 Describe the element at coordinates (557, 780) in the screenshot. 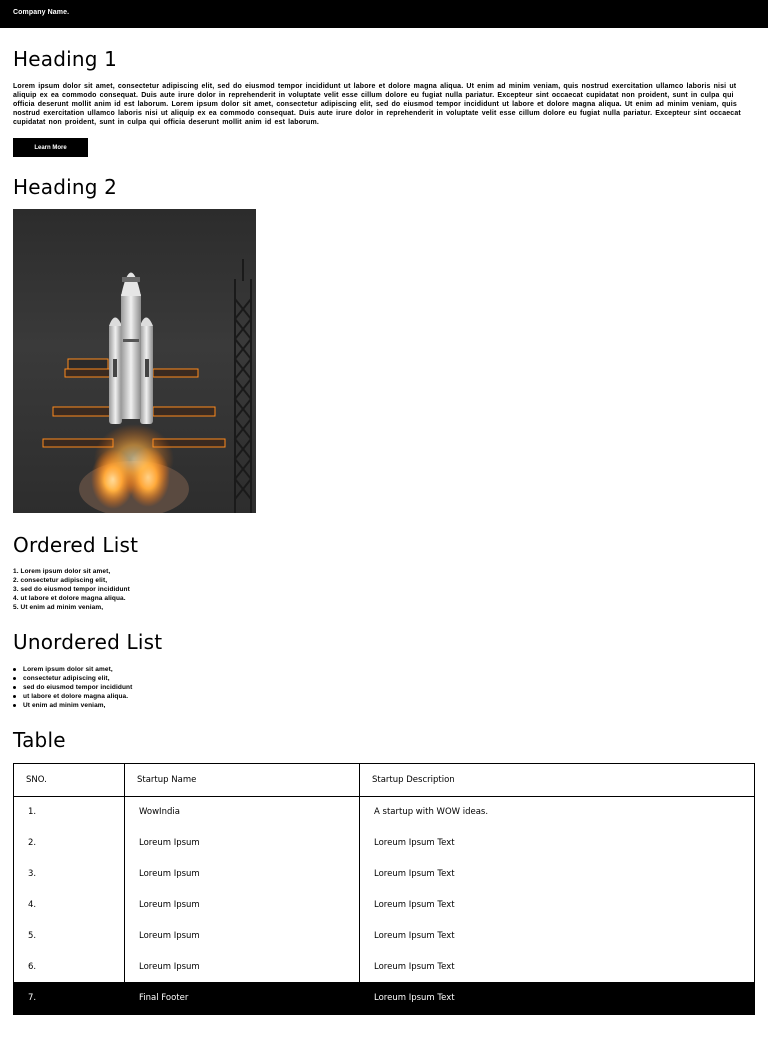

I see `column-header-description: Startup Description` at that location.